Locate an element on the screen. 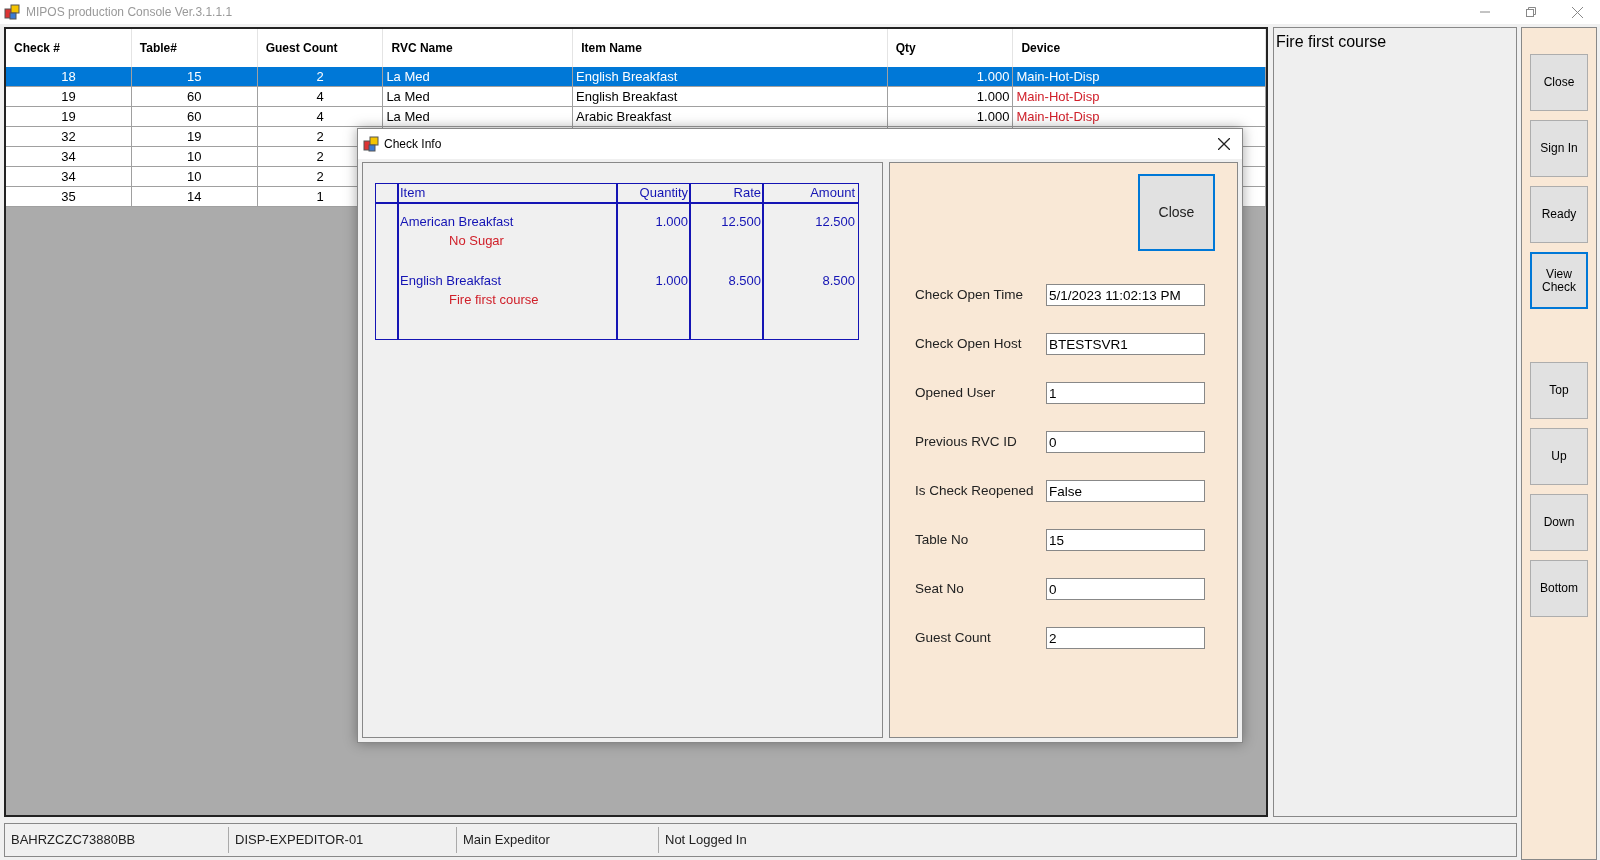  grid-row: 18 15 2 La Med English Breakfast 1.000 Main-Hot-Disp is located at coordinates (636, 77).